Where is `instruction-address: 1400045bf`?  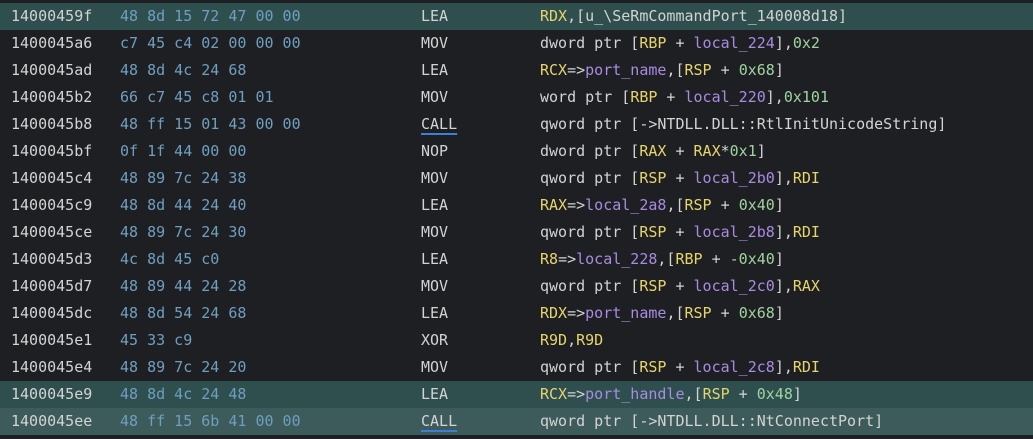
instruction-address: 1400045bf is located at coordinates (51, 151).